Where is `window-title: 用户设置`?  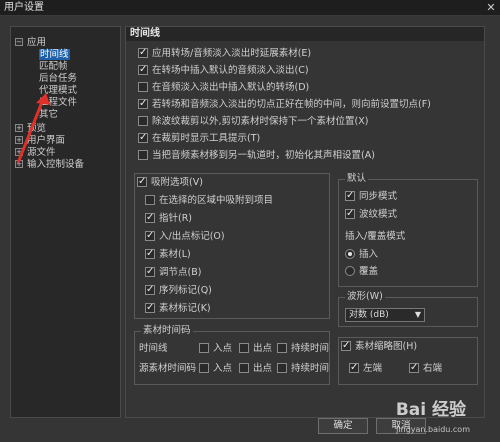
window-title: 用户设置 is located at coordinates (24, 7).